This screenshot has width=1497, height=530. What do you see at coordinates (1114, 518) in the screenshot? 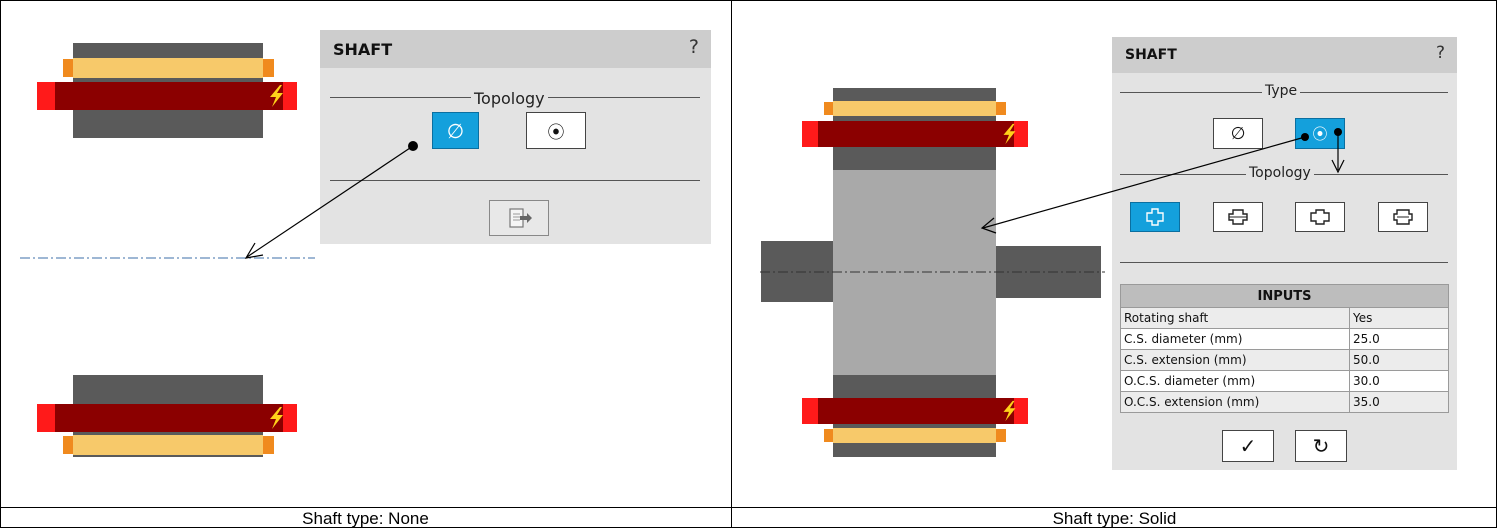
I see `right-caption: Shaft type: Solid` at bounding box center [1114, 518].